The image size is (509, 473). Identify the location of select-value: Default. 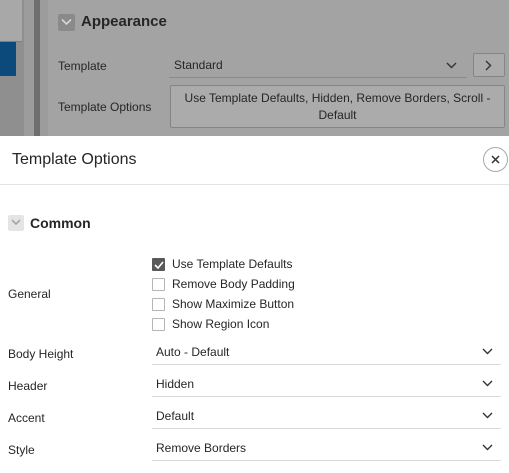
(175, 416).